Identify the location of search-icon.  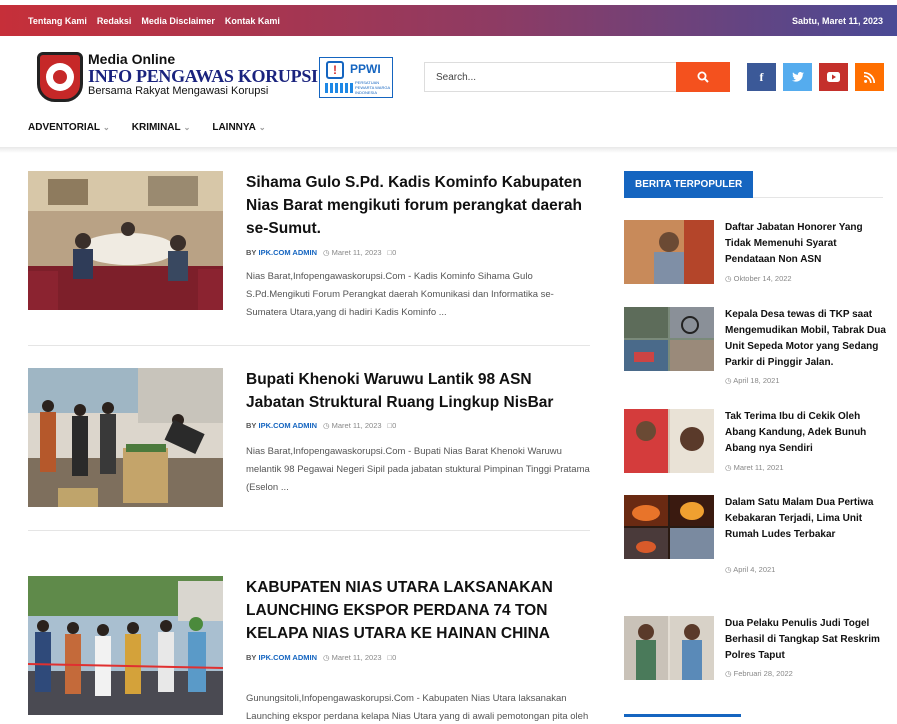
(703, 77).